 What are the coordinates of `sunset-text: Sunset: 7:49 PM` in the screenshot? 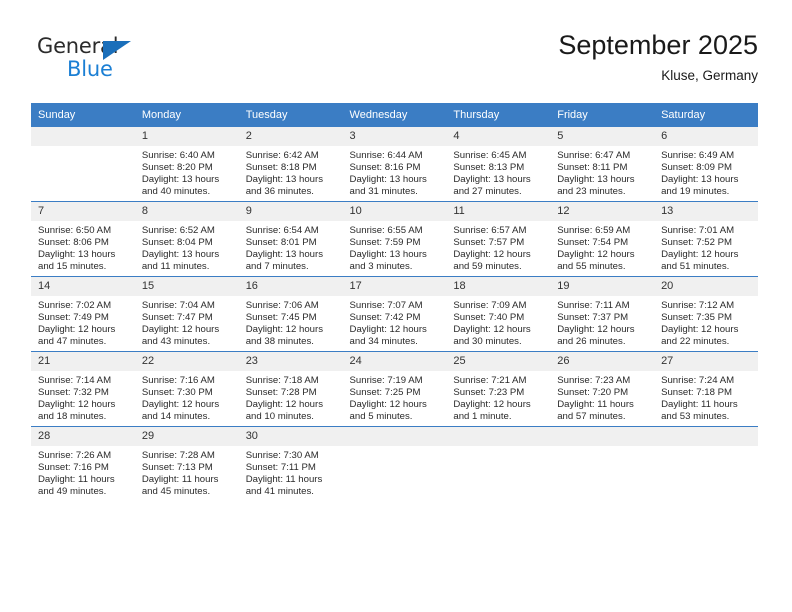 It's located at (73, 318).